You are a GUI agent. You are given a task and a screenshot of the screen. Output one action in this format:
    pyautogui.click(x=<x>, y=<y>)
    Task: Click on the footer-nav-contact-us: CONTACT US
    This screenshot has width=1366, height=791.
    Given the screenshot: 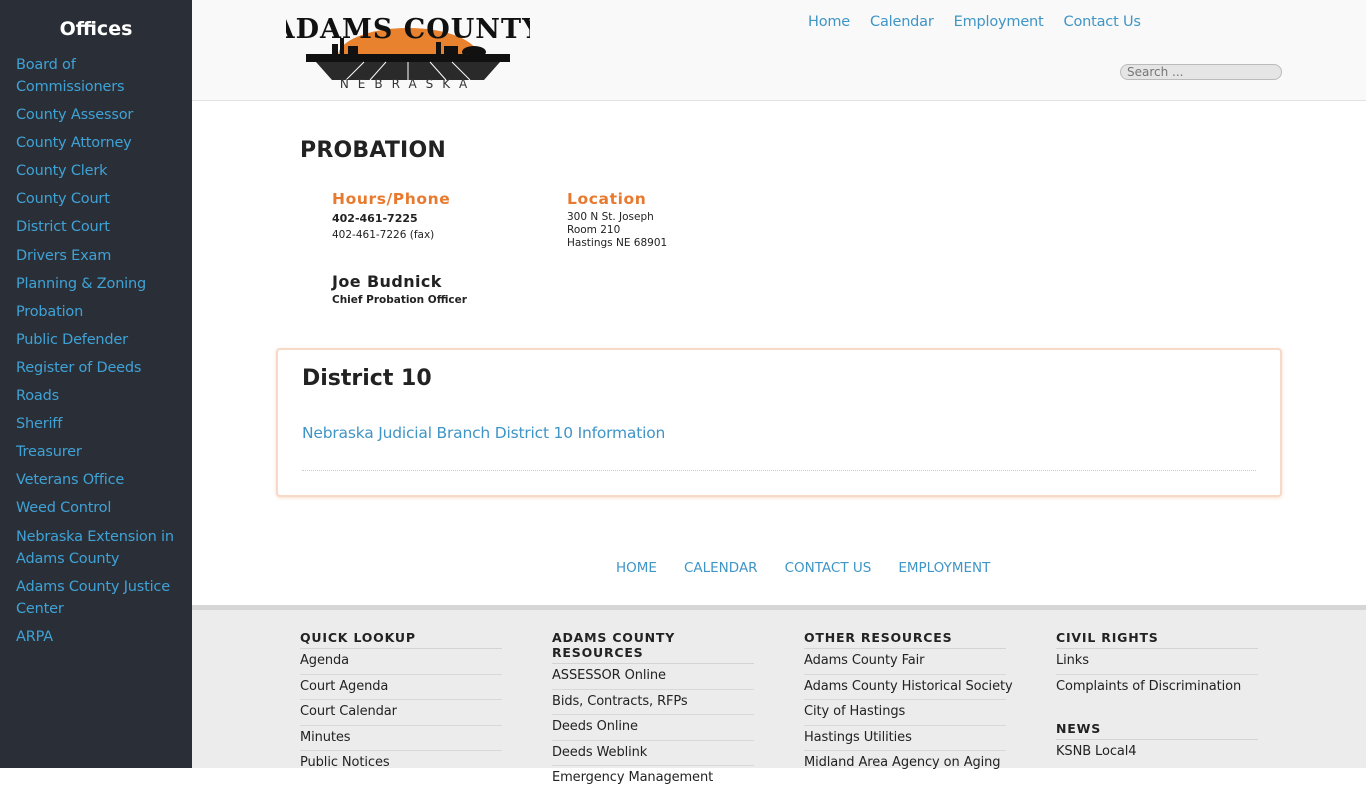 What is the action you would take?
    pyautogui.click(x=828, y=568)
    